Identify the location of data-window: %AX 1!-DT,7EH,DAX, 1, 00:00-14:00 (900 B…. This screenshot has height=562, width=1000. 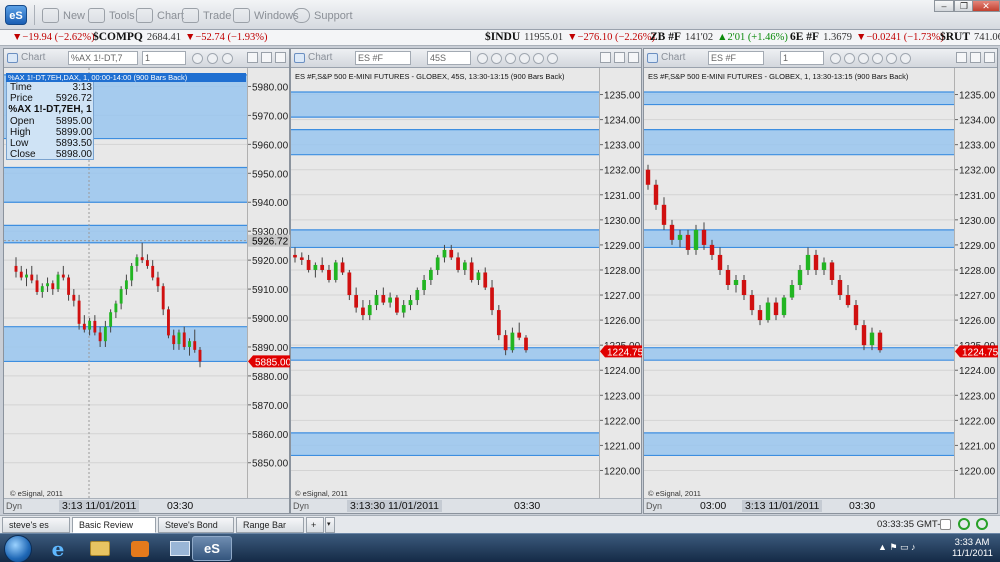
(126, 116).